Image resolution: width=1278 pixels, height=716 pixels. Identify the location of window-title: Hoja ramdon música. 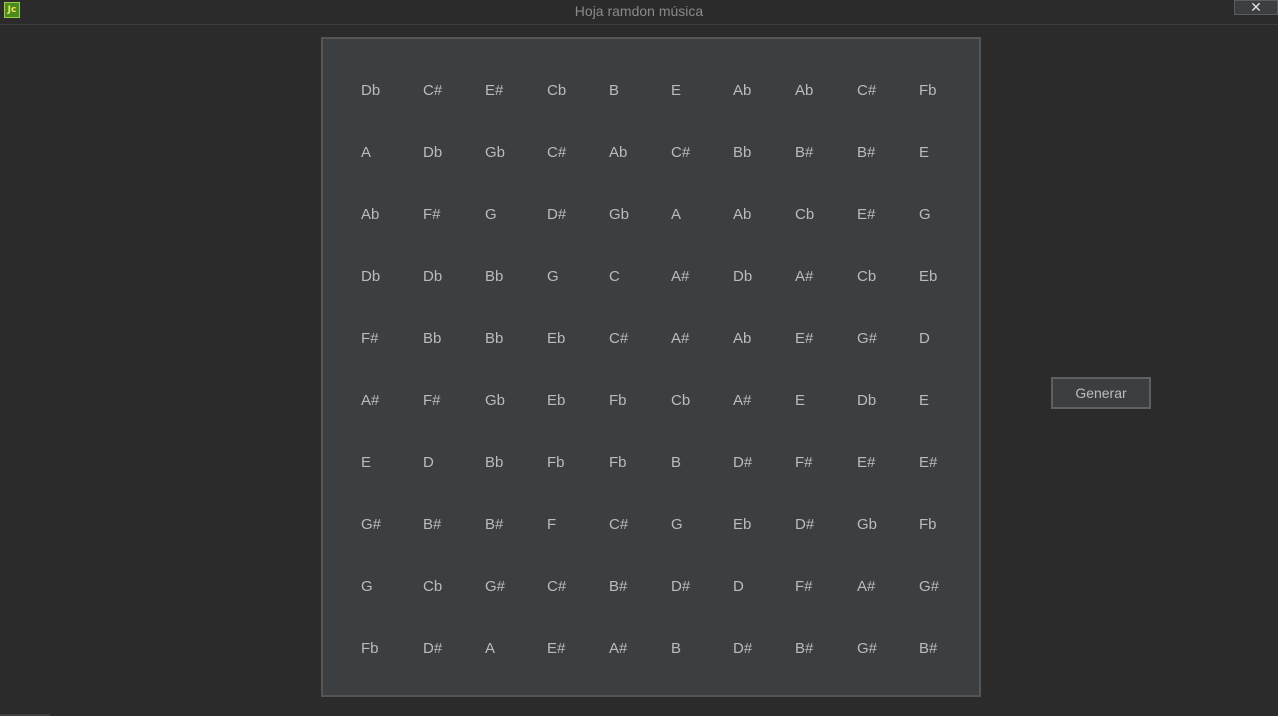
(639, 11).